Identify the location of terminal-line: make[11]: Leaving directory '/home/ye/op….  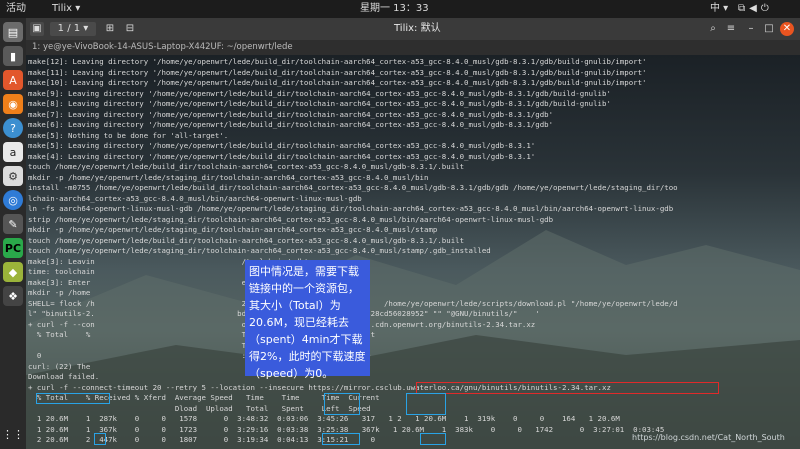
(337, 72).